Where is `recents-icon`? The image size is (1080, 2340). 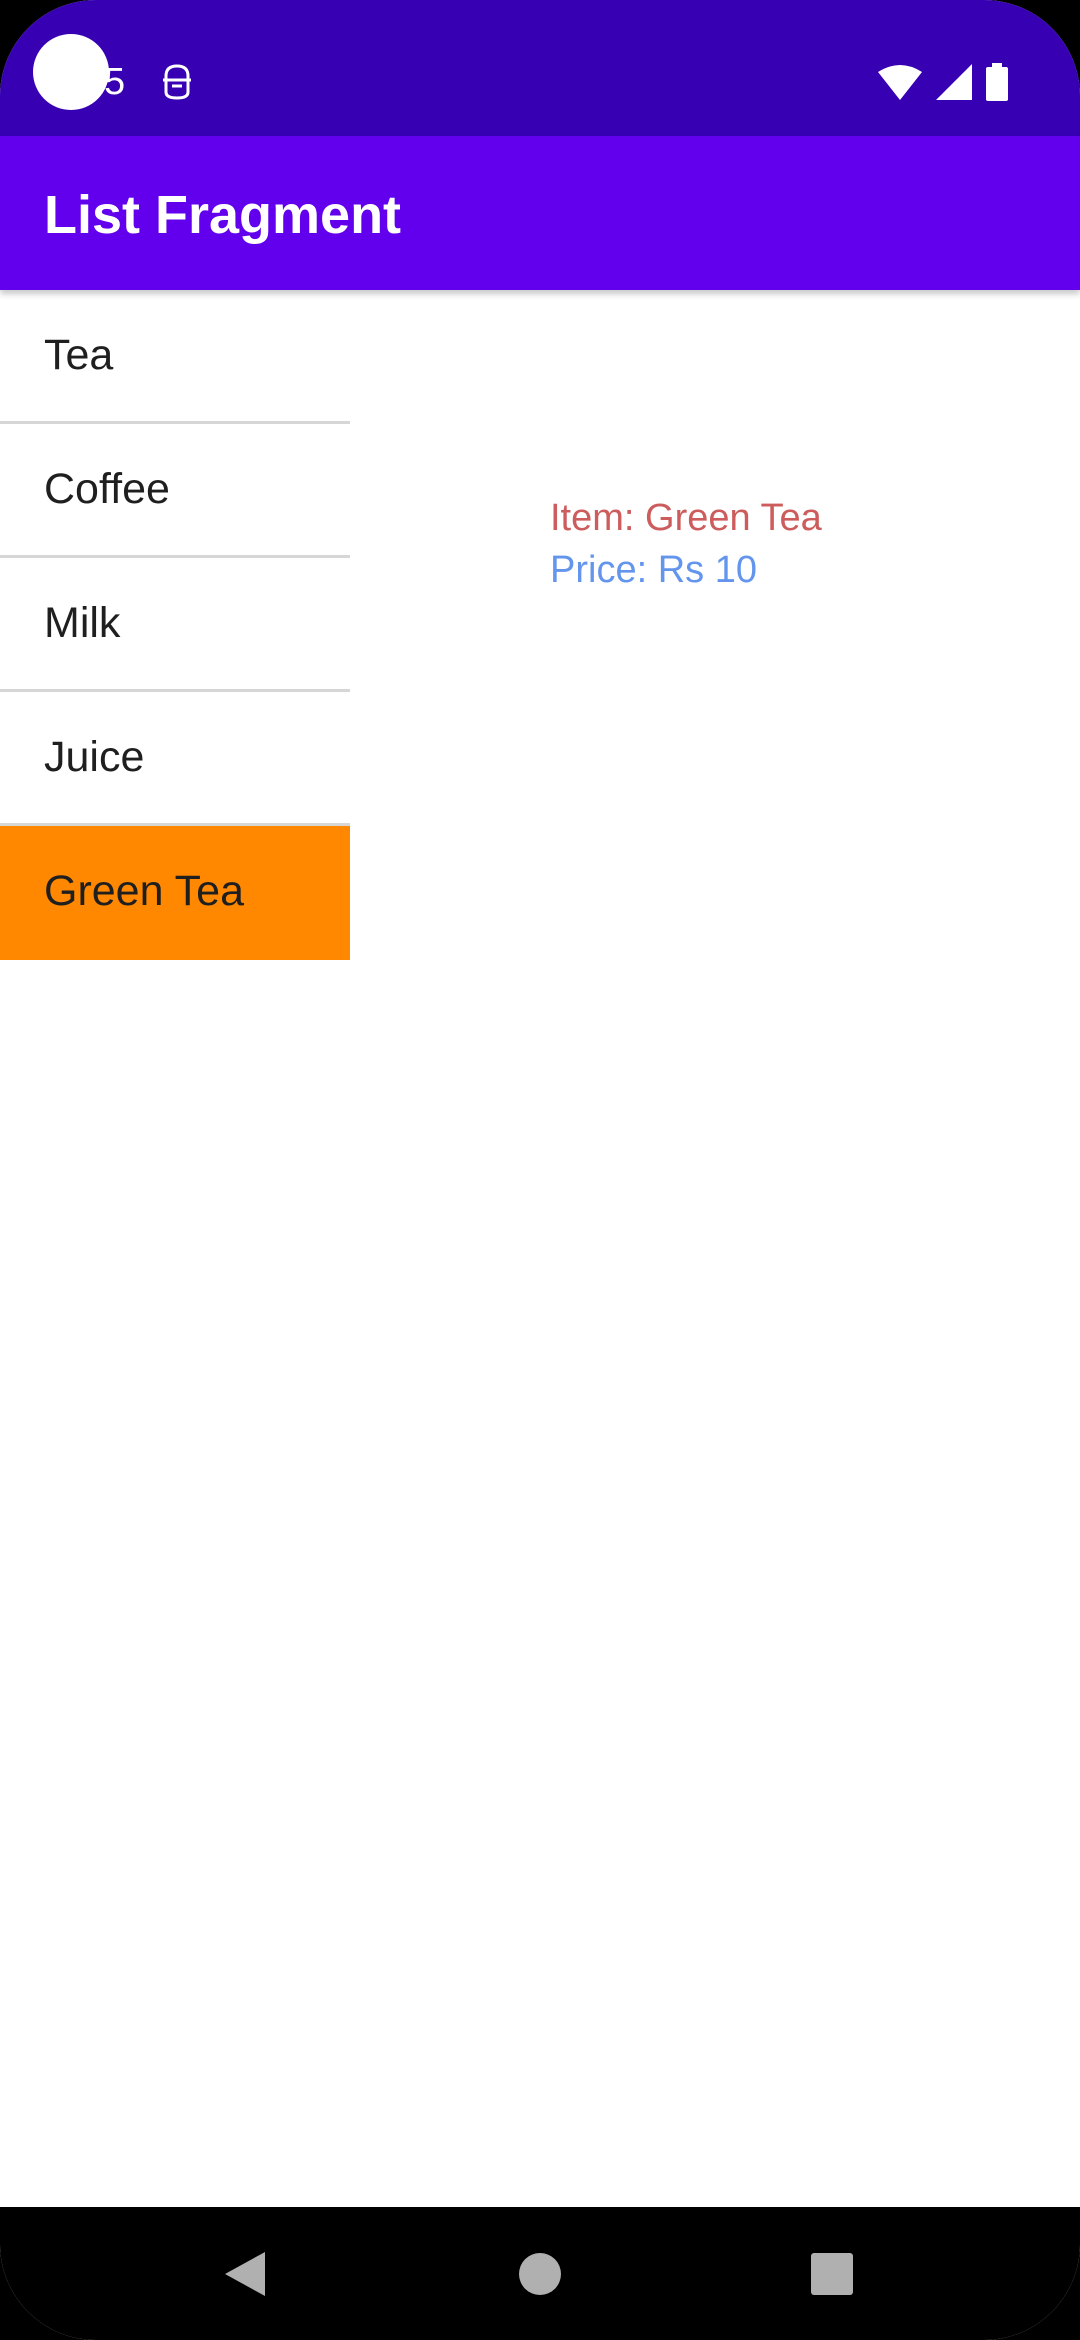
recents-icon is located at coordinates (832, 2273).